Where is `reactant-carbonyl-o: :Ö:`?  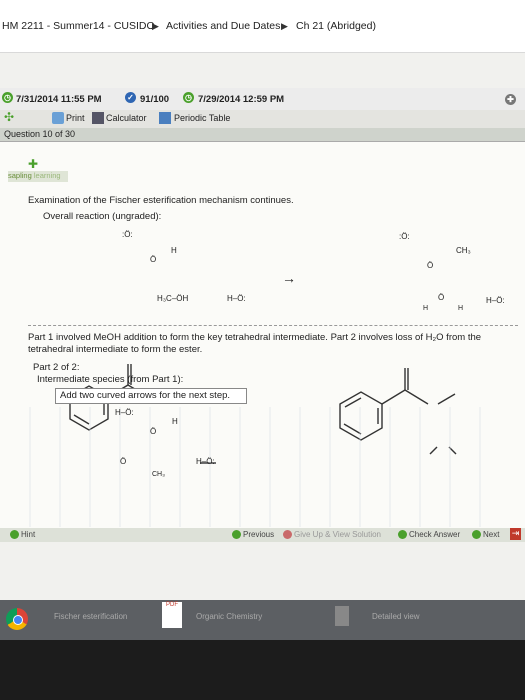 reactant-carbonyl-o: :Ö: is located at coordinates (127, 234).